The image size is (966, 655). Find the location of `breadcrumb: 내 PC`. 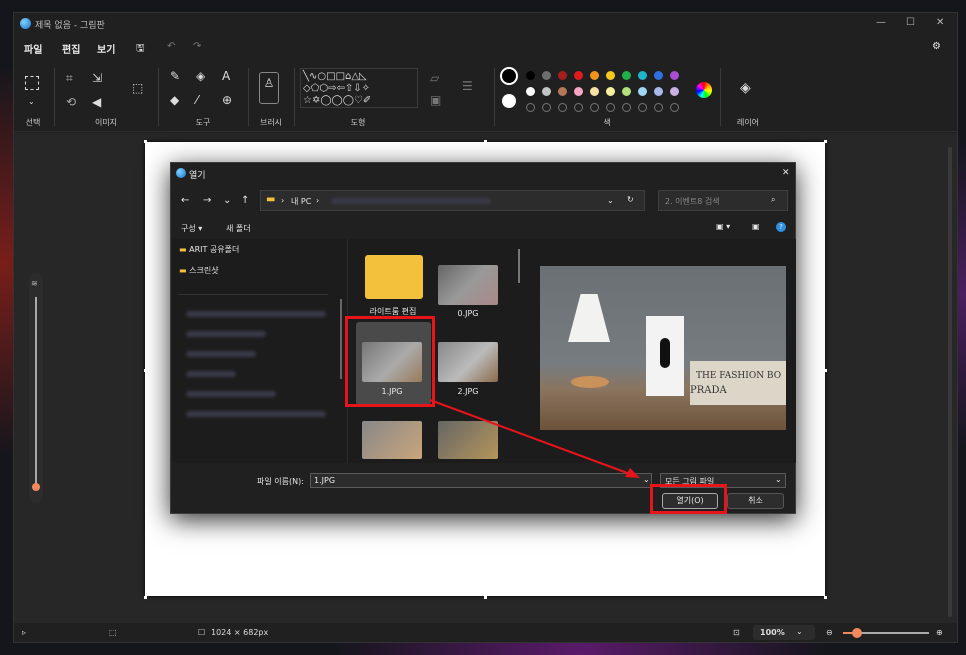

breadcrumb: 내 PC is located at coordinates (301, 201).